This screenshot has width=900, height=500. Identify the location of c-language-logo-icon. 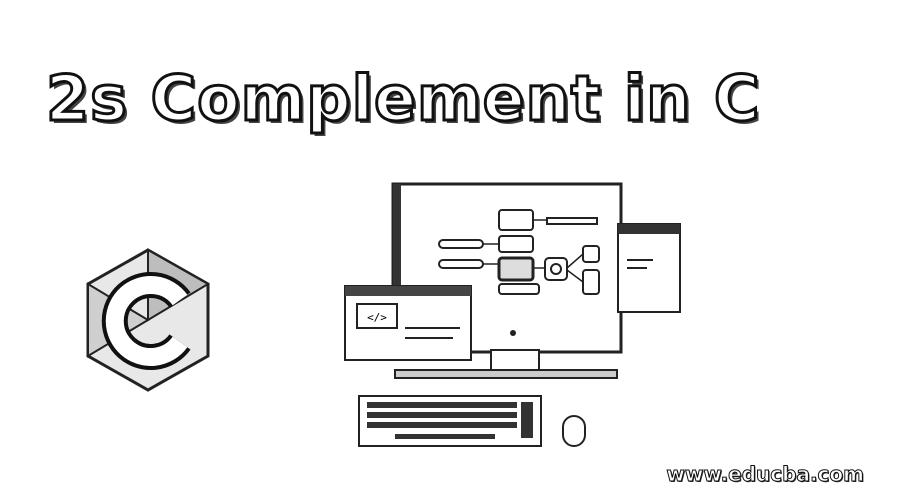
(148, 320).